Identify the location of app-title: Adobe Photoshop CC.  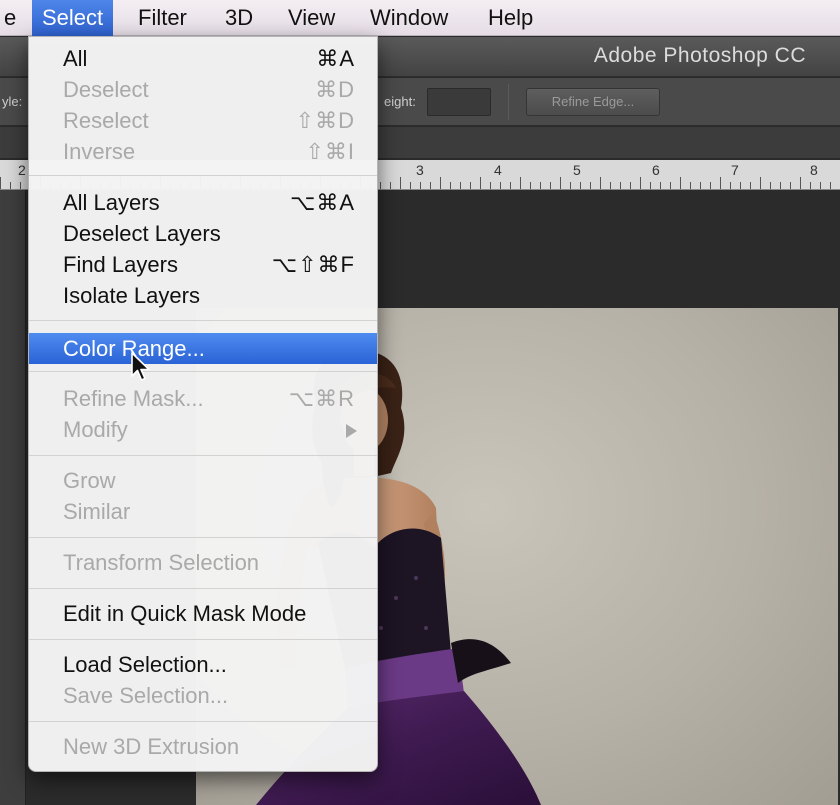
(699, 55).